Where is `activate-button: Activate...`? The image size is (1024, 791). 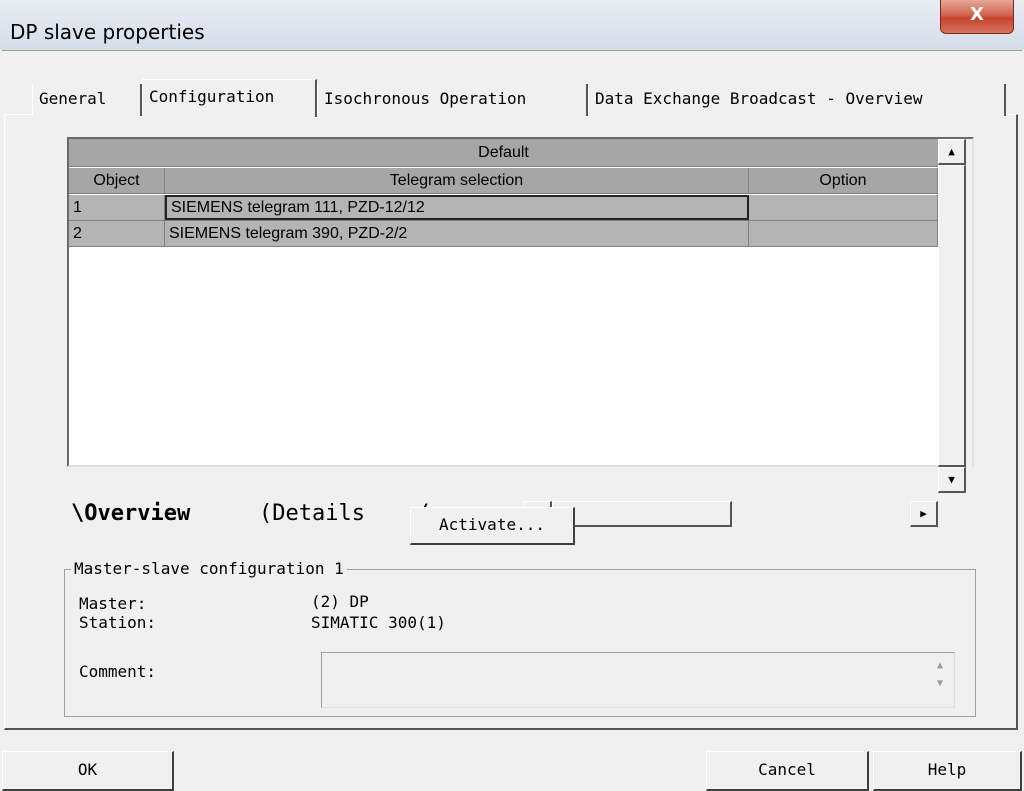 activate-button: Activate... is located at coordinates (492, 526).